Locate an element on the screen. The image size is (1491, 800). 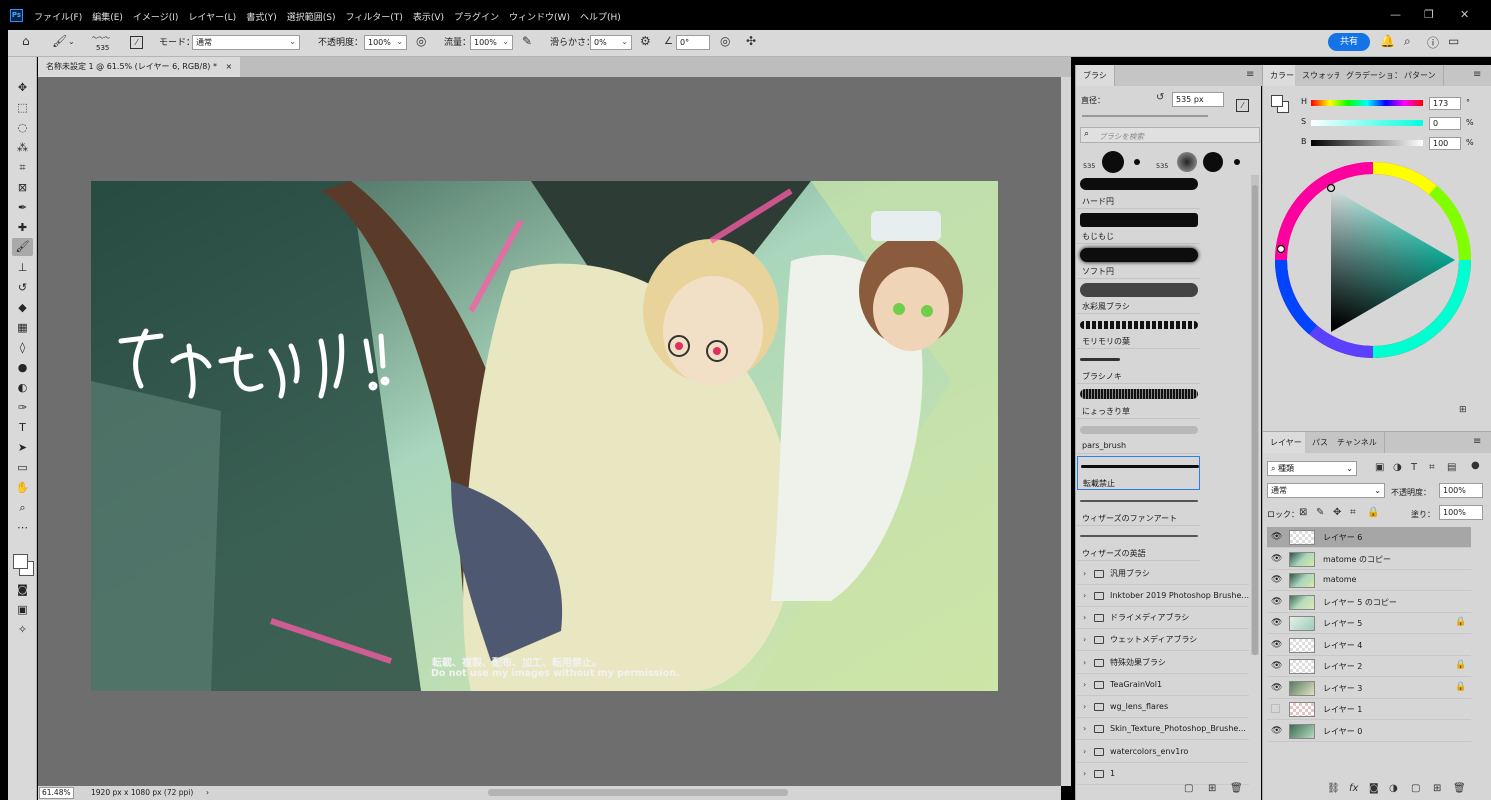
symmetry-icon: ✣ is located at coordinates (751, 41).